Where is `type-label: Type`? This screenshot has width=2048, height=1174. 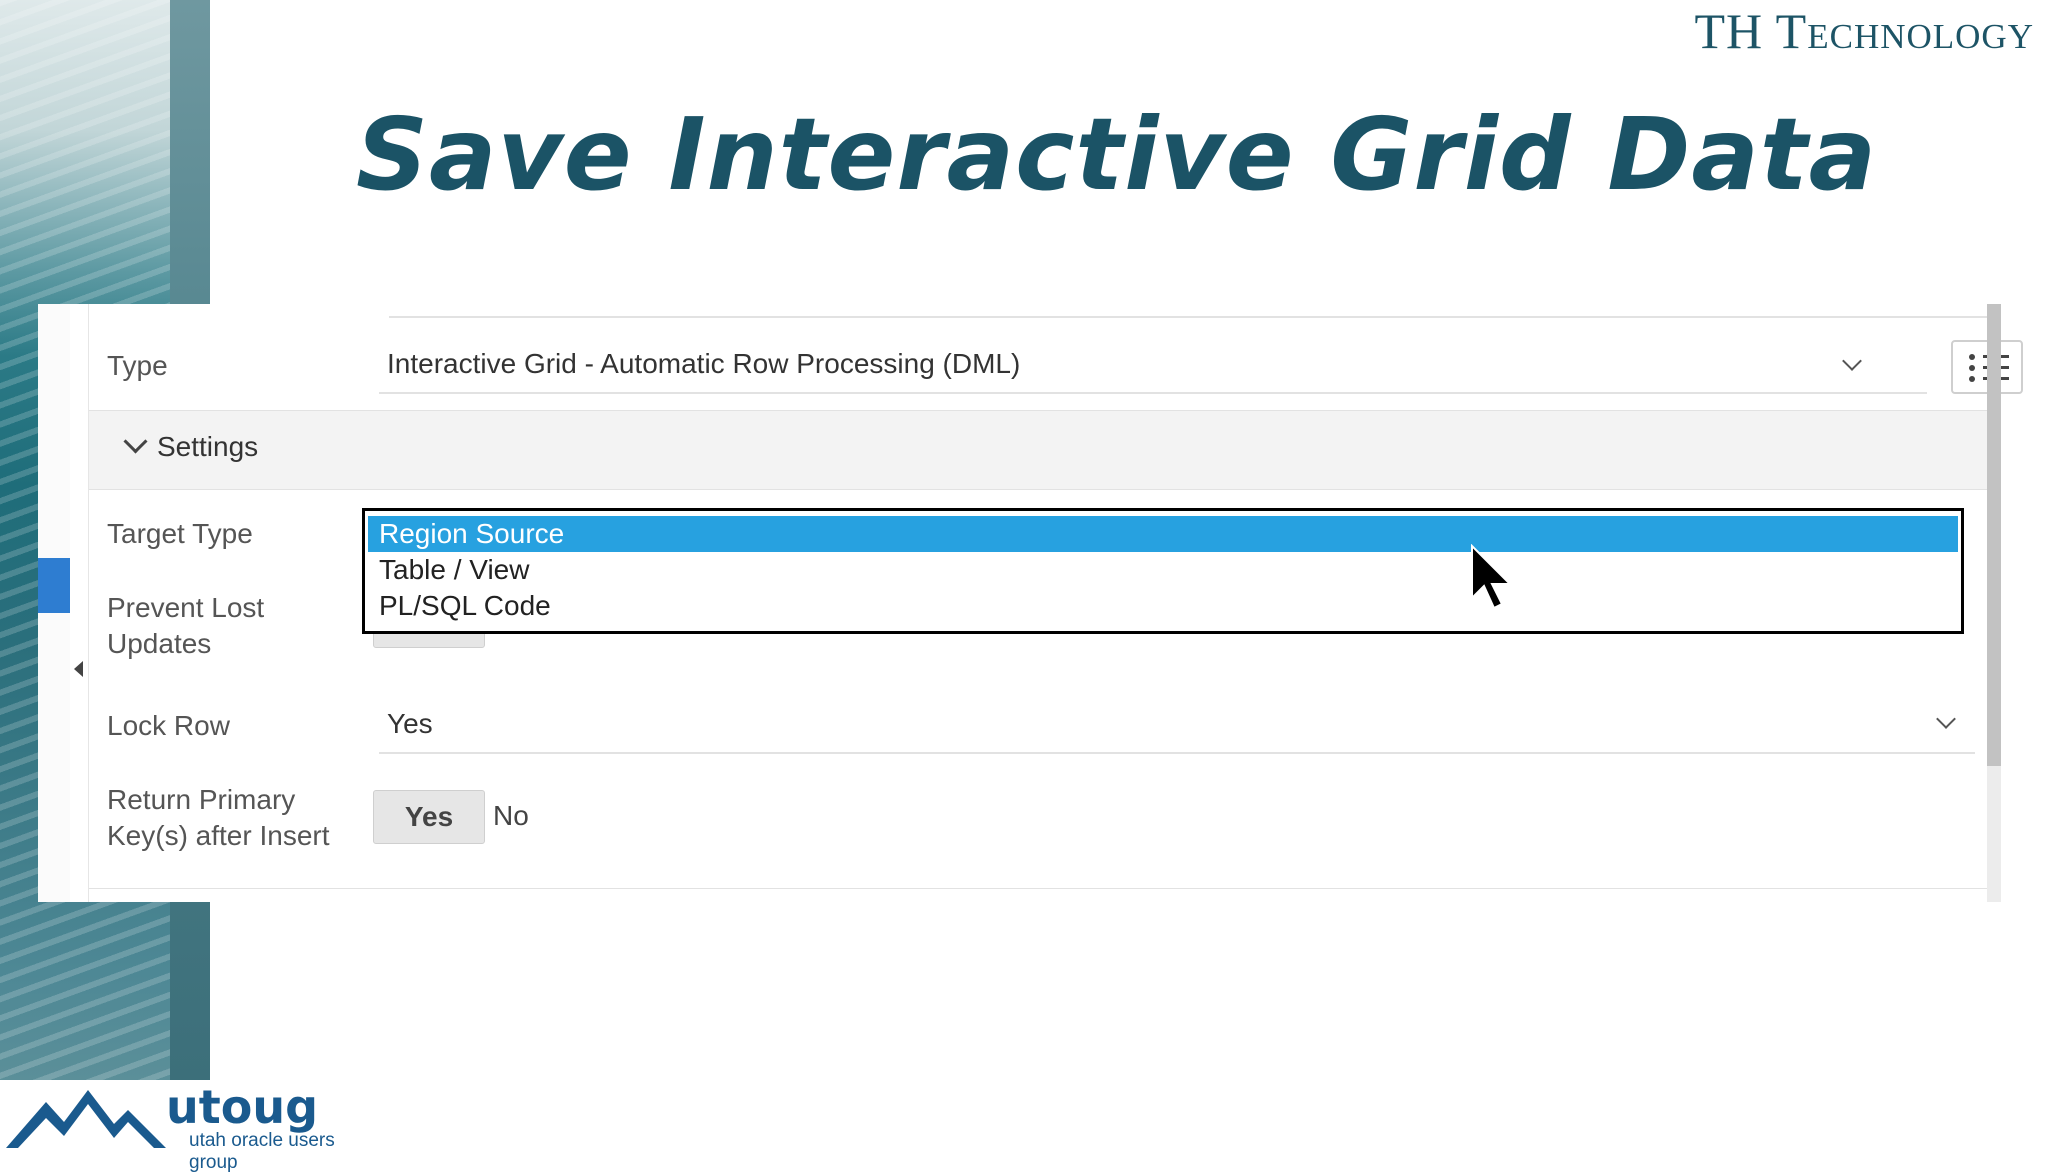 type-label: Type is located at coordinates (137, 365).